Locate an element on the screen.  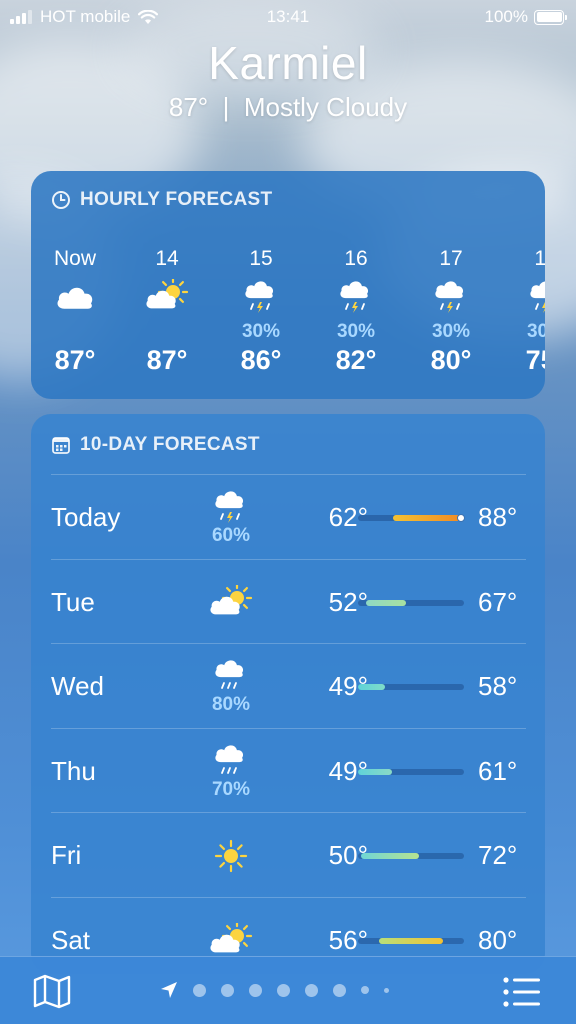
day-name: Sat is located at coordinates (71, 939).